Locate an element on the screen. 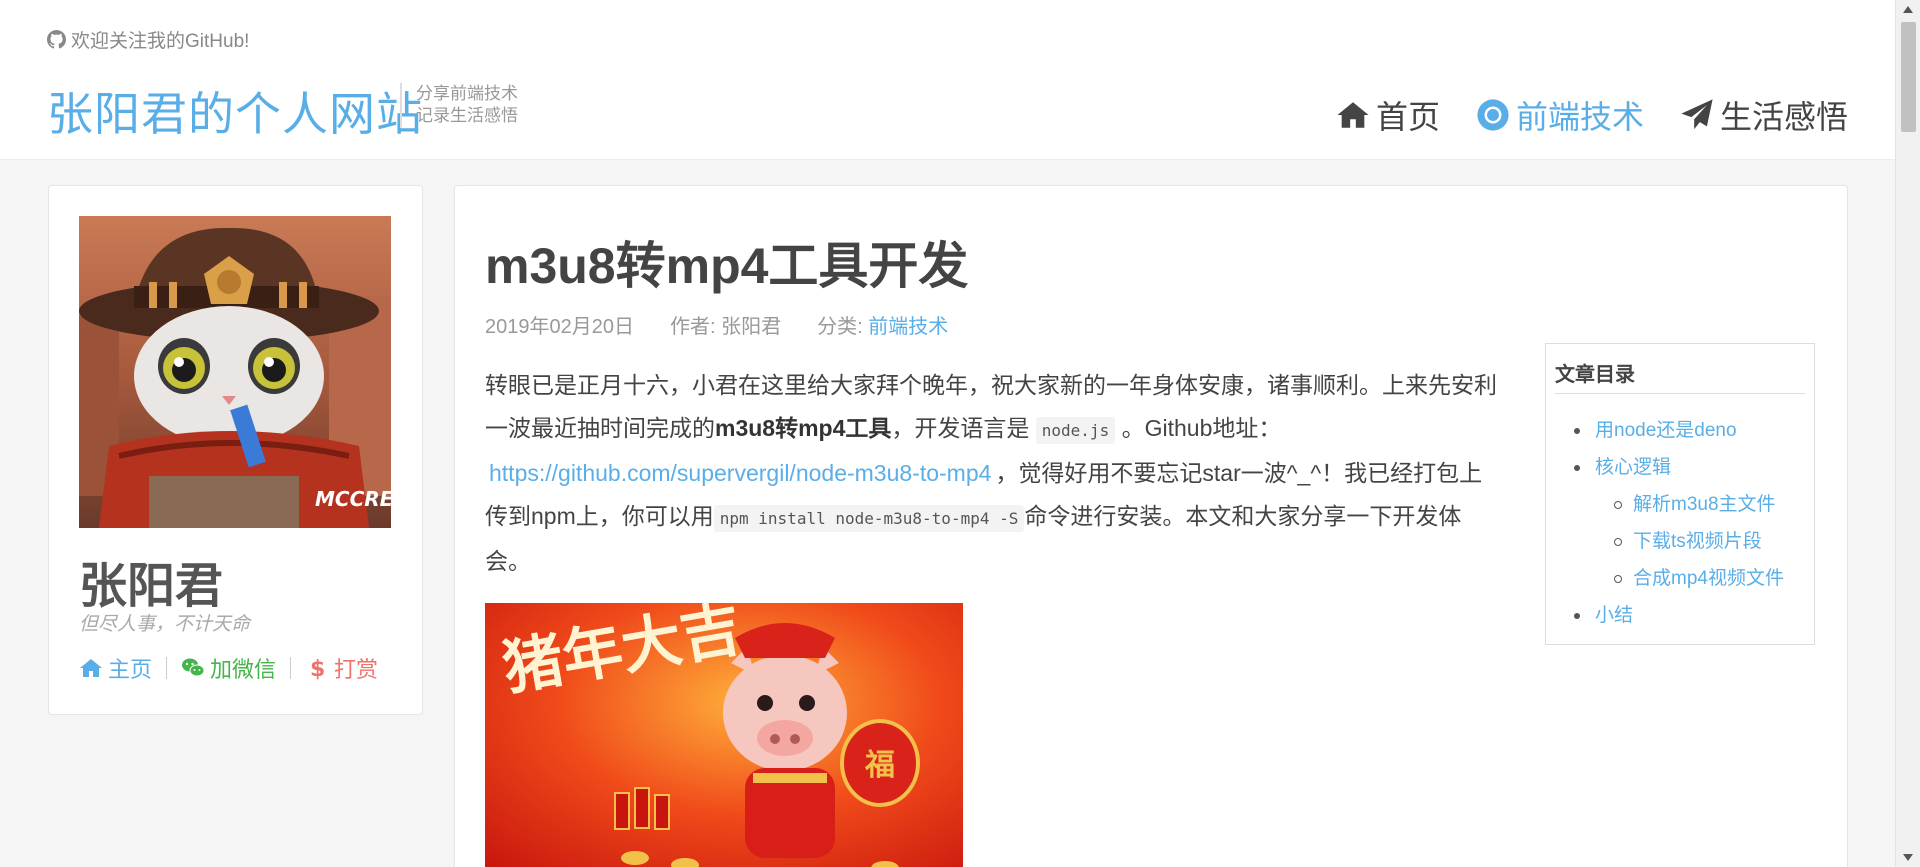 The image size is (1920, 867). article-author: 作者: 张阳君 is located at coordinates (725, 327).